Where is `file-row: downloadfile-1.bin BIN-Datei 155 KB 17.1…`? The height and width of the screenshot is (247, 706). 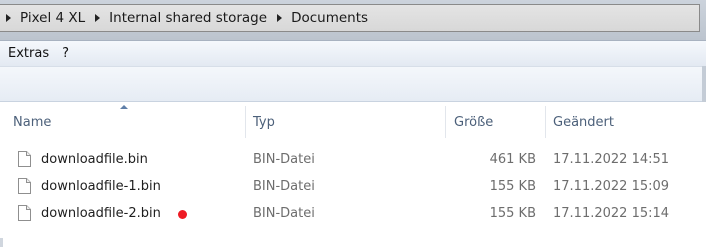 file-row: downloadfile-1.bin BIN-Datei 155 KB 17.1… is located at coordinates (353, 186).